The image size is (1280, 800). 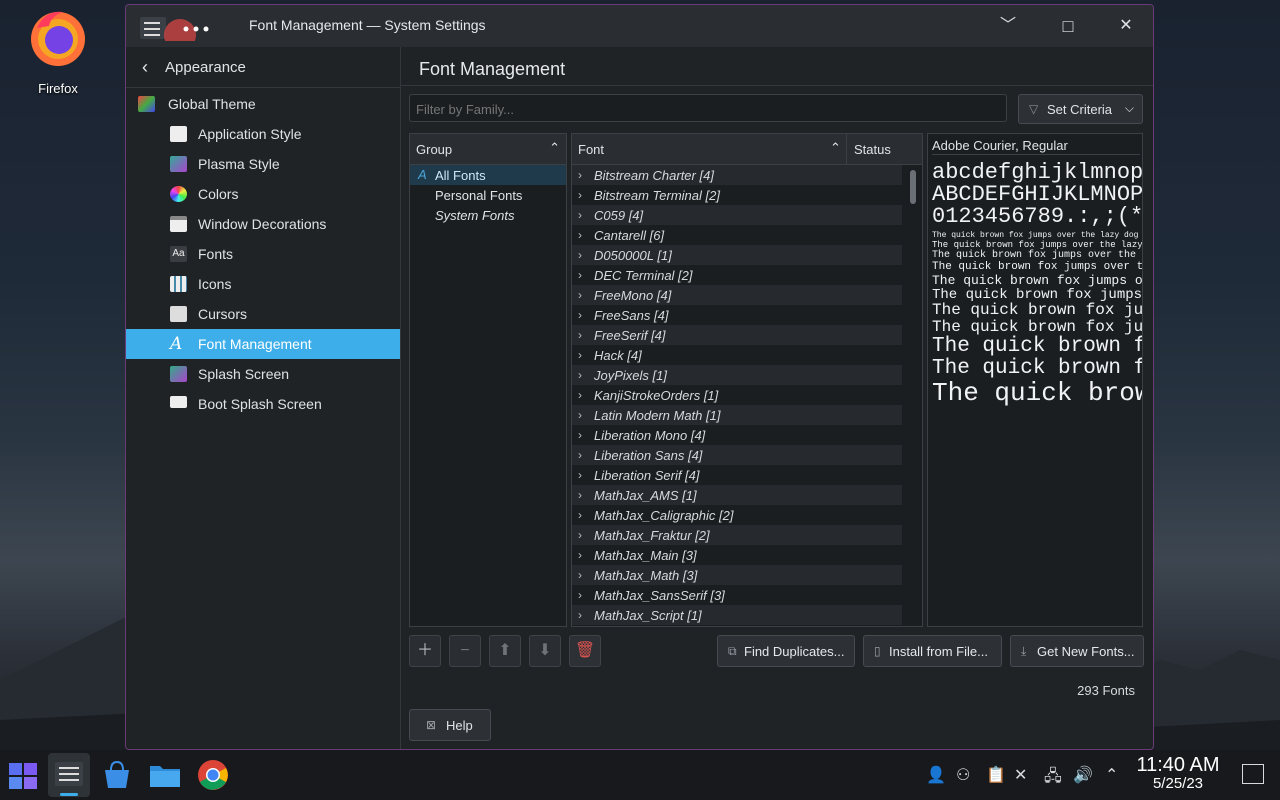 What do you see at coordinates (1083, 775) in the screenshot?
I see `volume-icon: 🔊` at bounding box center [1083, 775].